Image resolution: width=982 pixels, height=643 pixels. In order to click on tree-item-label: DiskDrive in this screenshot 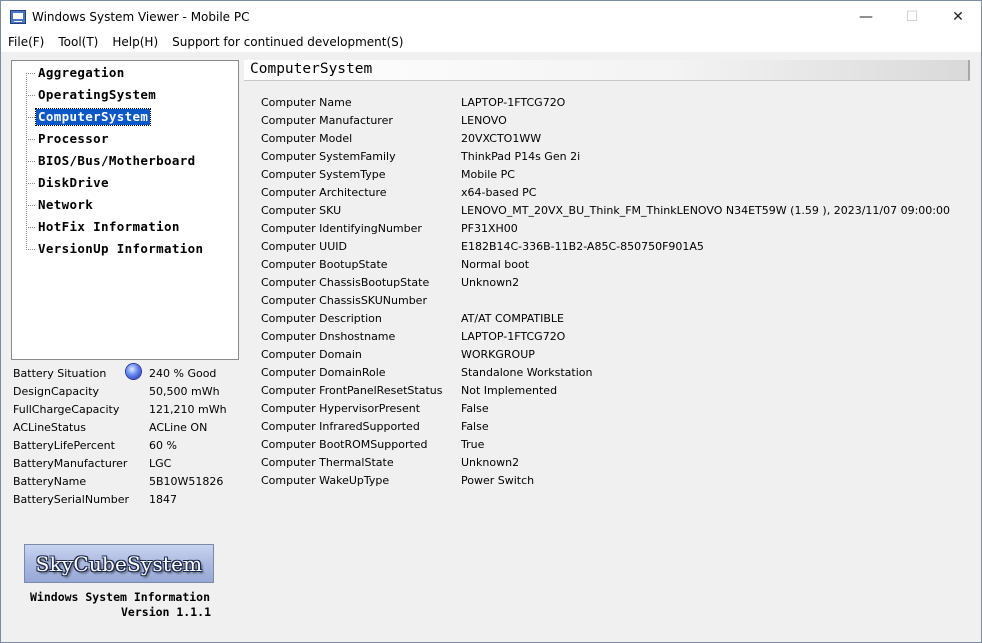, I will do `click(73, 182)`.